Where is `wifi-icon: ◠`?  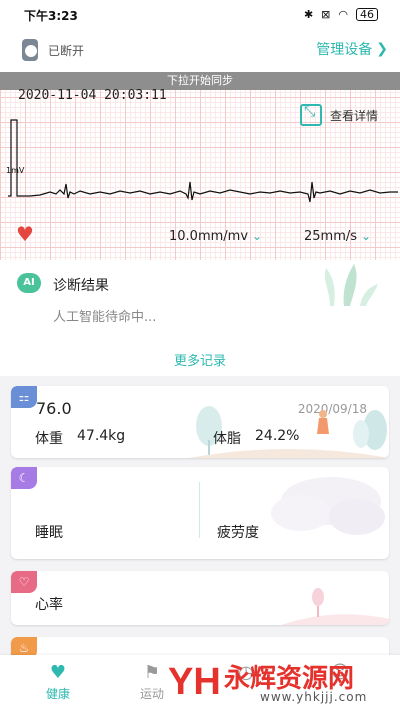
wifi-icon: ◠ is located at coordinates (343, 14).